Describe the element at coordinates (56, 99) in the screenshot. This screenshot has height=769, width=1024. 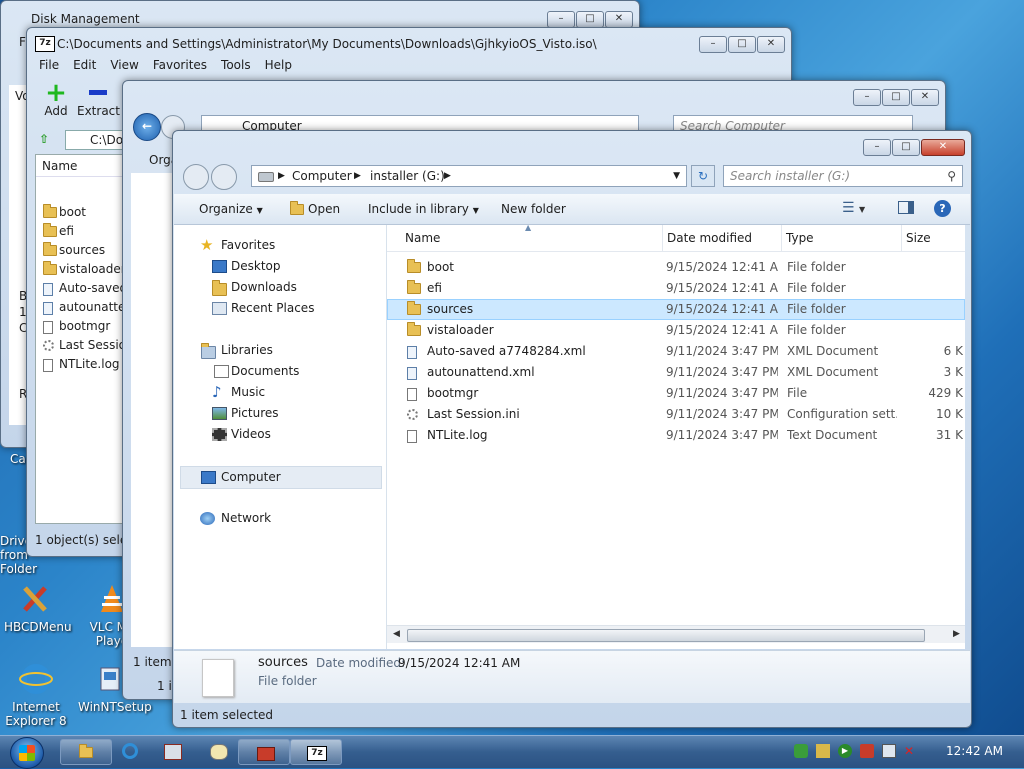
I see `add-button: + Add` at that location.